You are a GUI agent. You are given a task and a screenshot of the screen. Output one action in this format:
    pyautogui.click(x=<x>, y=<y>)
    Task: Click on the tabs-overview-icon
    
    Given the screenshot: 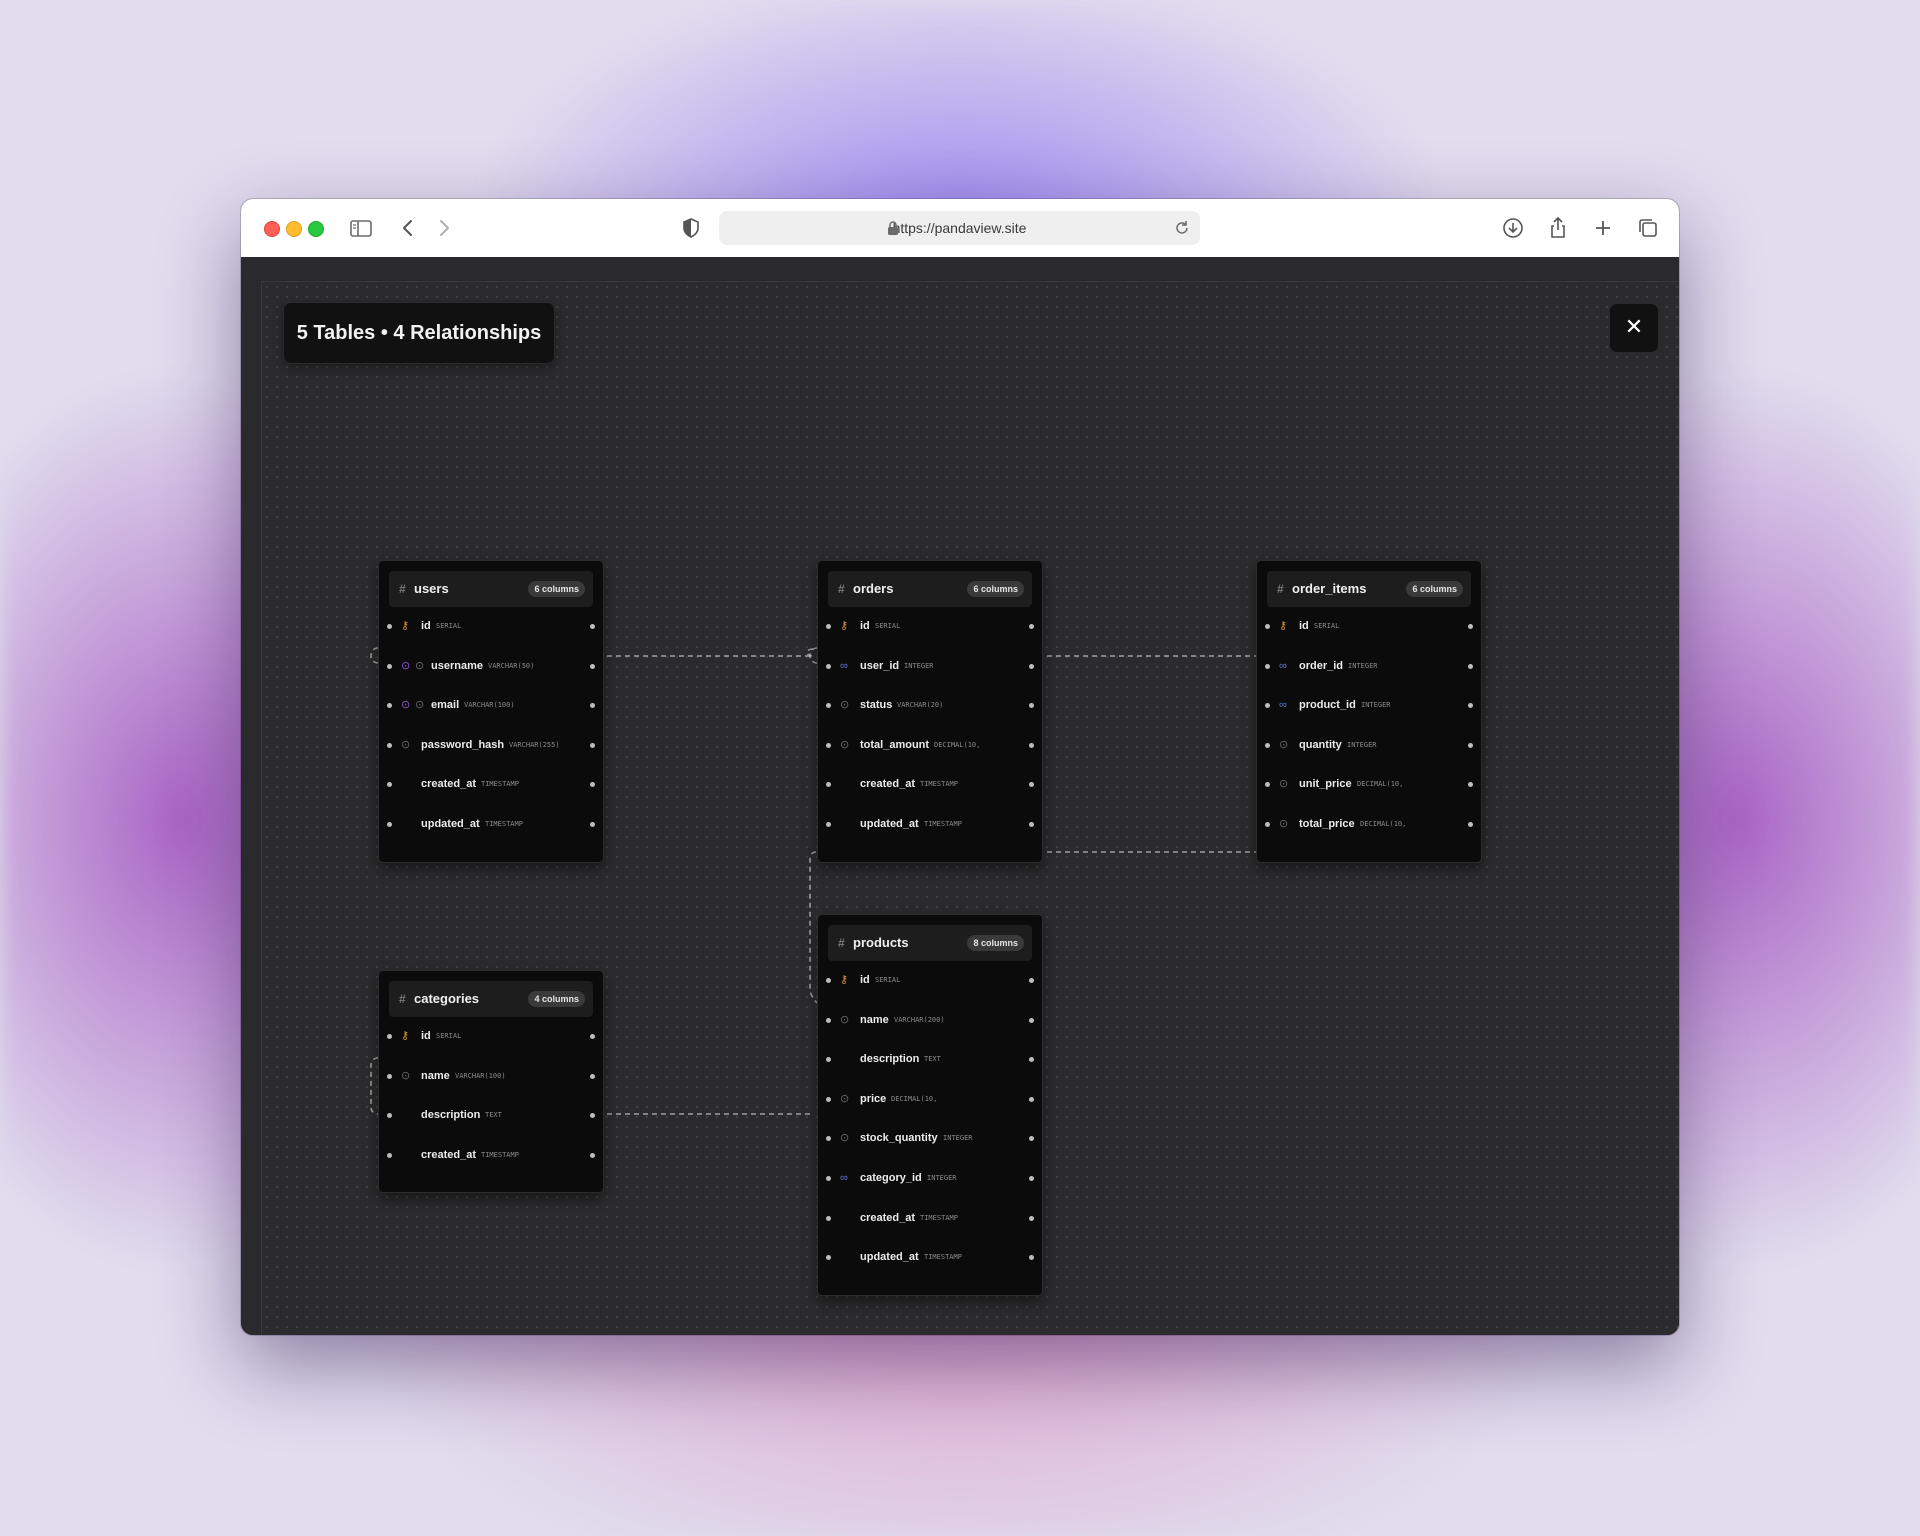 What is the action you would take?
    pyautogui.click(x=1648, y=228)
    